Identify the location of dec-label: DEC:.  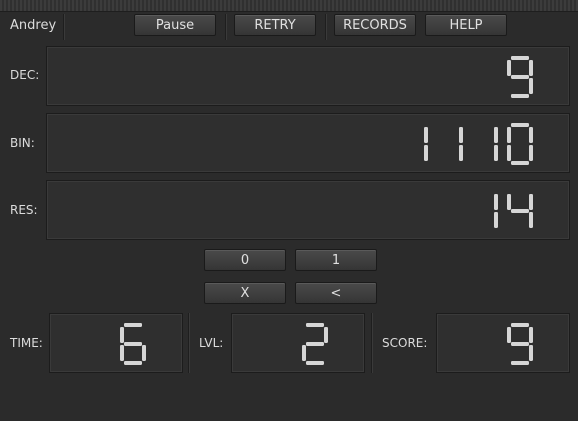
(25, 75).